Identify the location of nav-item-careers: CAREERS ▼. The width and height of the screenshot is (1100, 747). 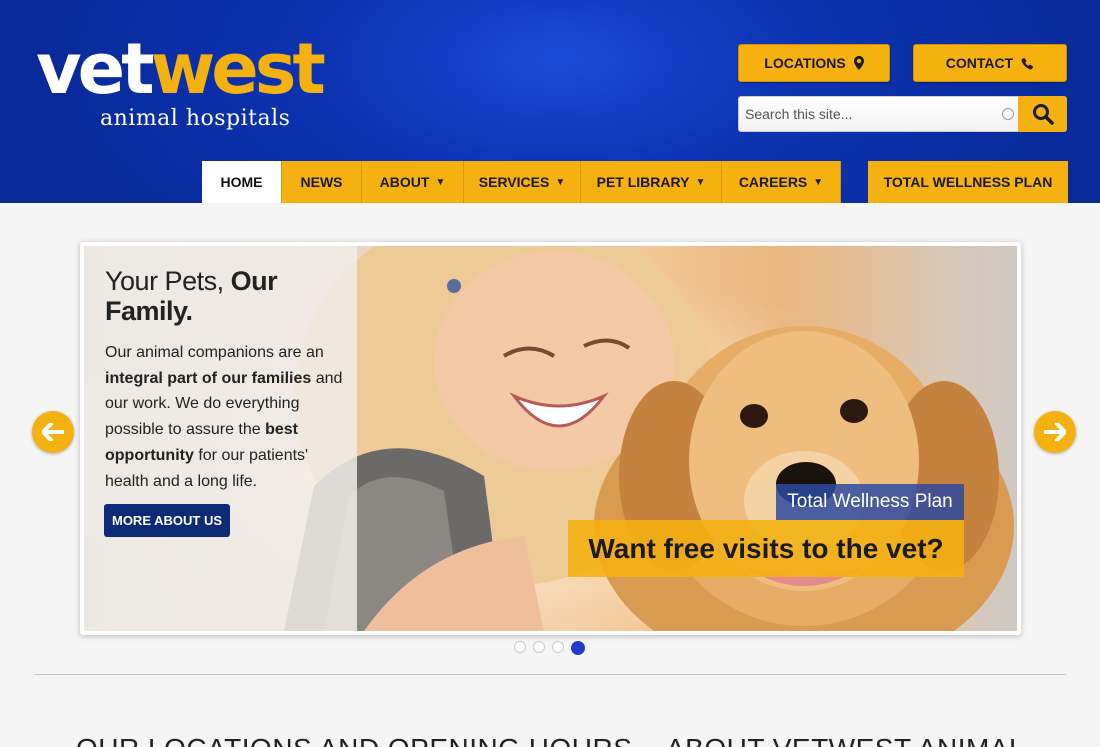
(781, 182).